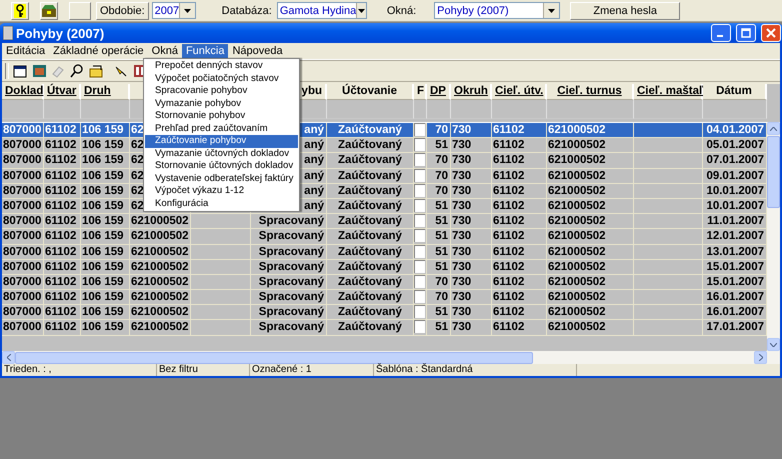 The image size is (782, 459). What do you see at coordinates (370, 130) in the screenshot?
I see `table-cell: Zaúčtovaný` at bounding box center [370, 130].